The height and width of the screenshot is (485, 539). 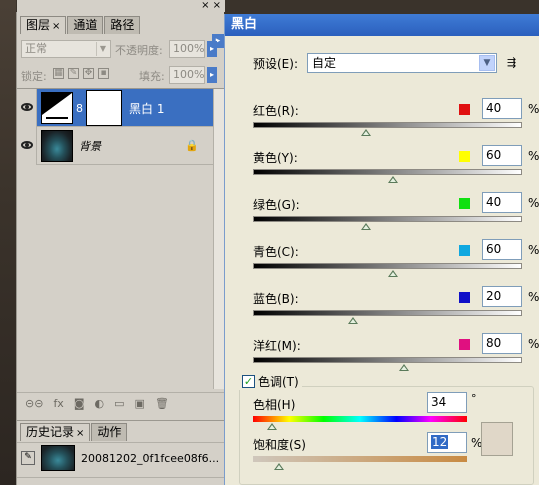 I want to click on hue-slider-track, so click(x=360, y=419).